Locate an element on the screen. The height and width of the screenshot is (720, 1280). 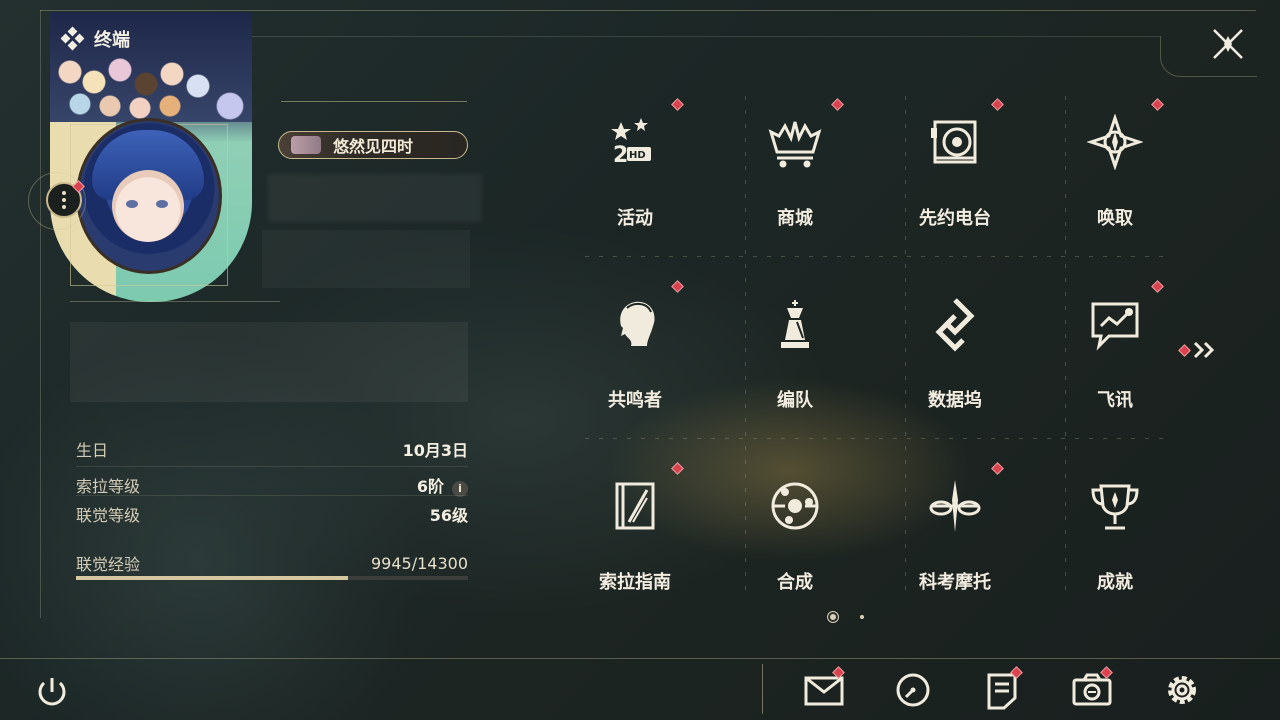
settings-gear-icon is located at coordinates (1182, 690).